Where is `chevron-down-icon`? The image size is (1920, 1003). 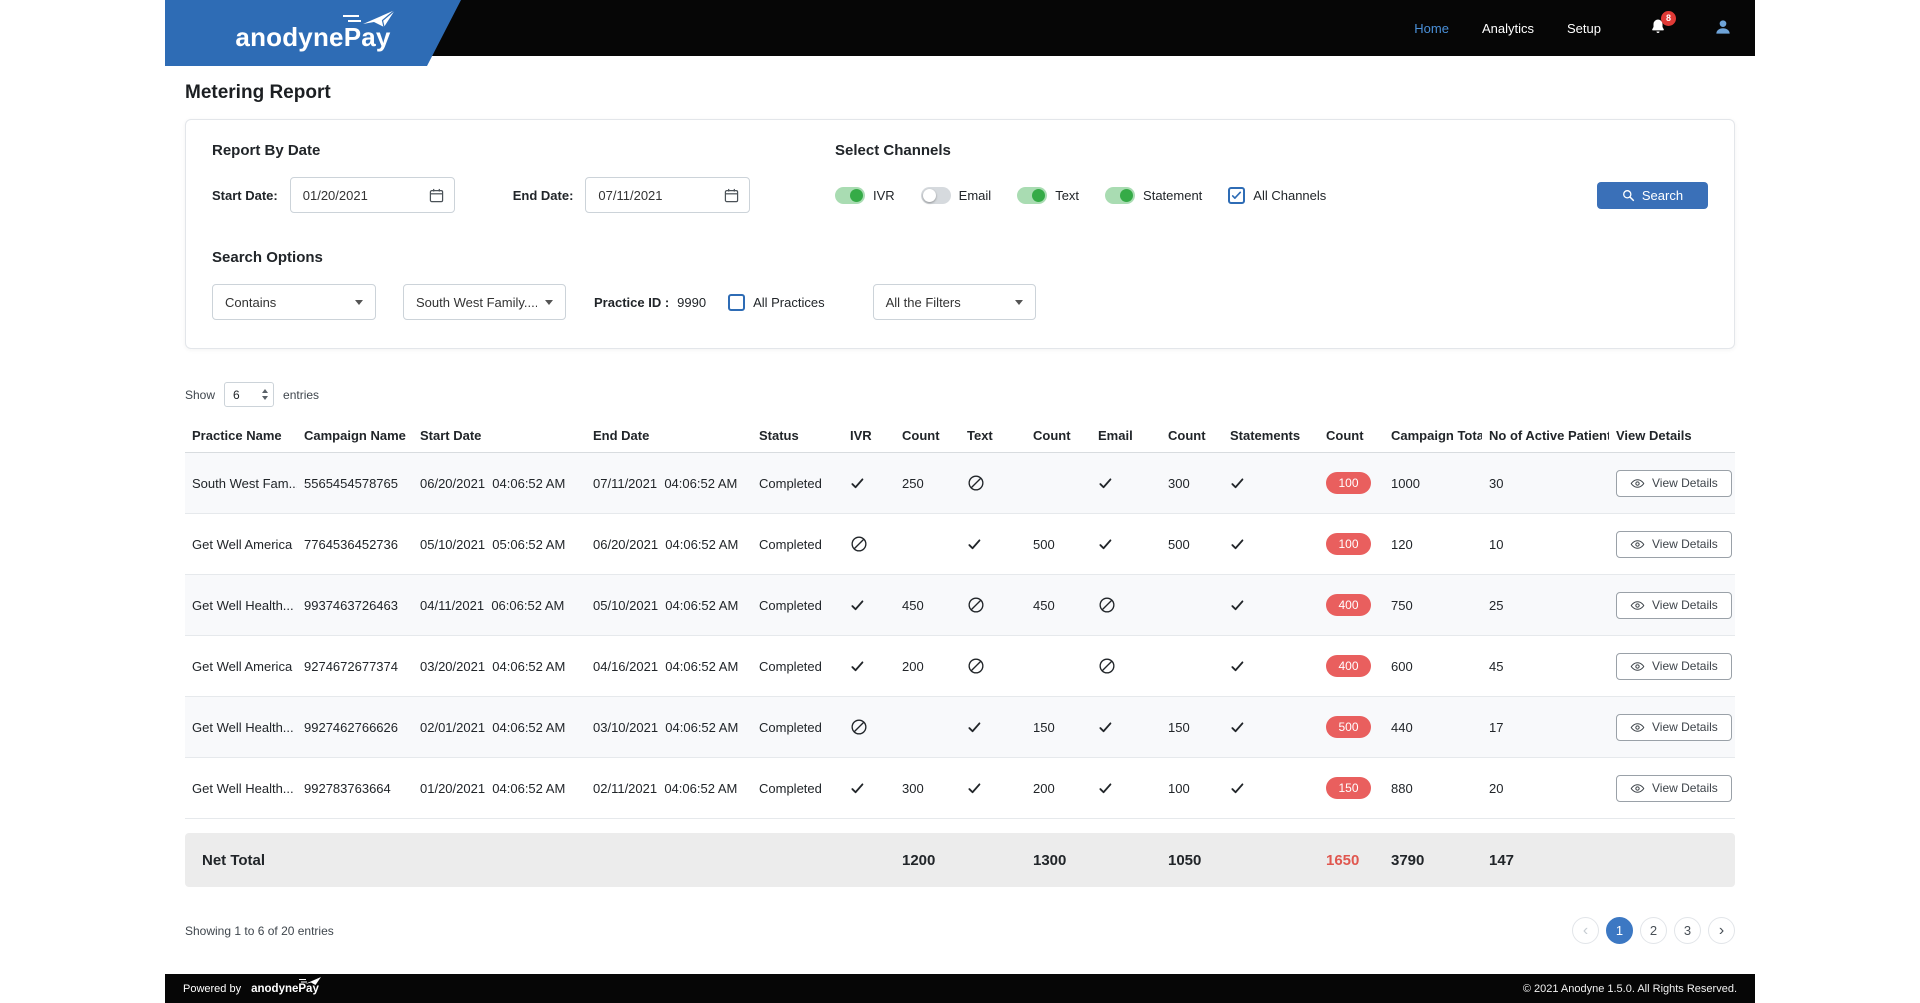 chevron-down-icon is located at coordinates (549, 302).